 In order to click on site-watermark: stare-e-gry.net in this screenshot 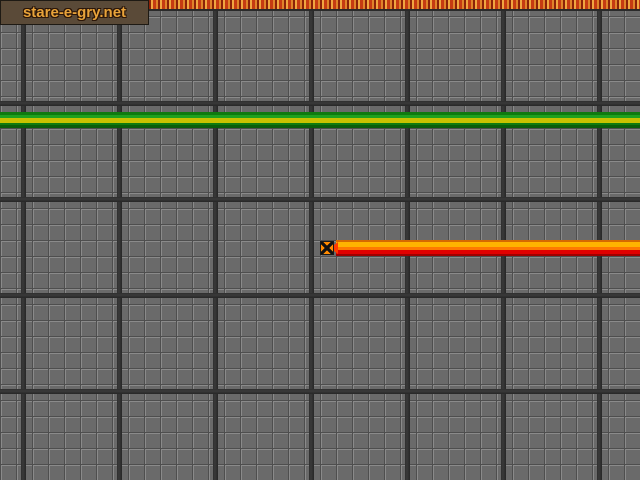, I will do `click(74, 12)`.